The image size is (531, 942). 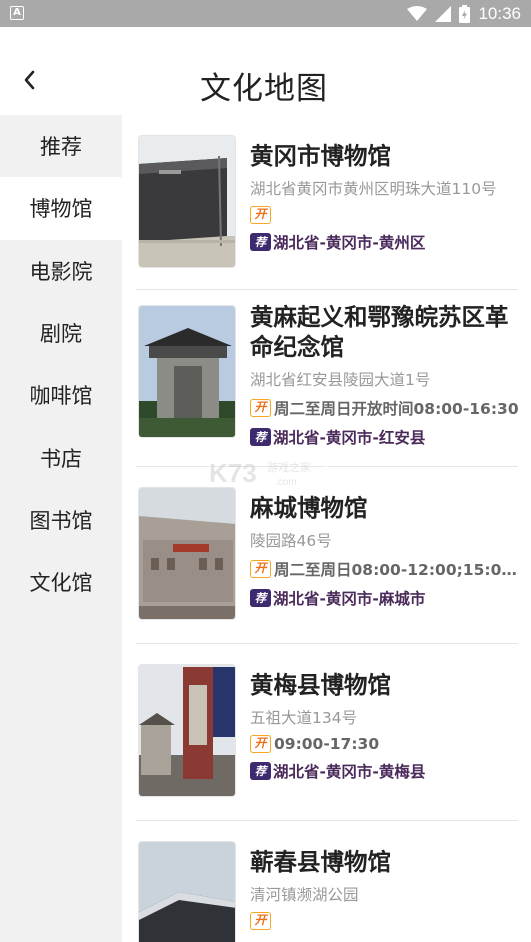 I want to click on region-row: 荐 湖北省-黄冈市-黄梅县, so click(x=385, y=771).